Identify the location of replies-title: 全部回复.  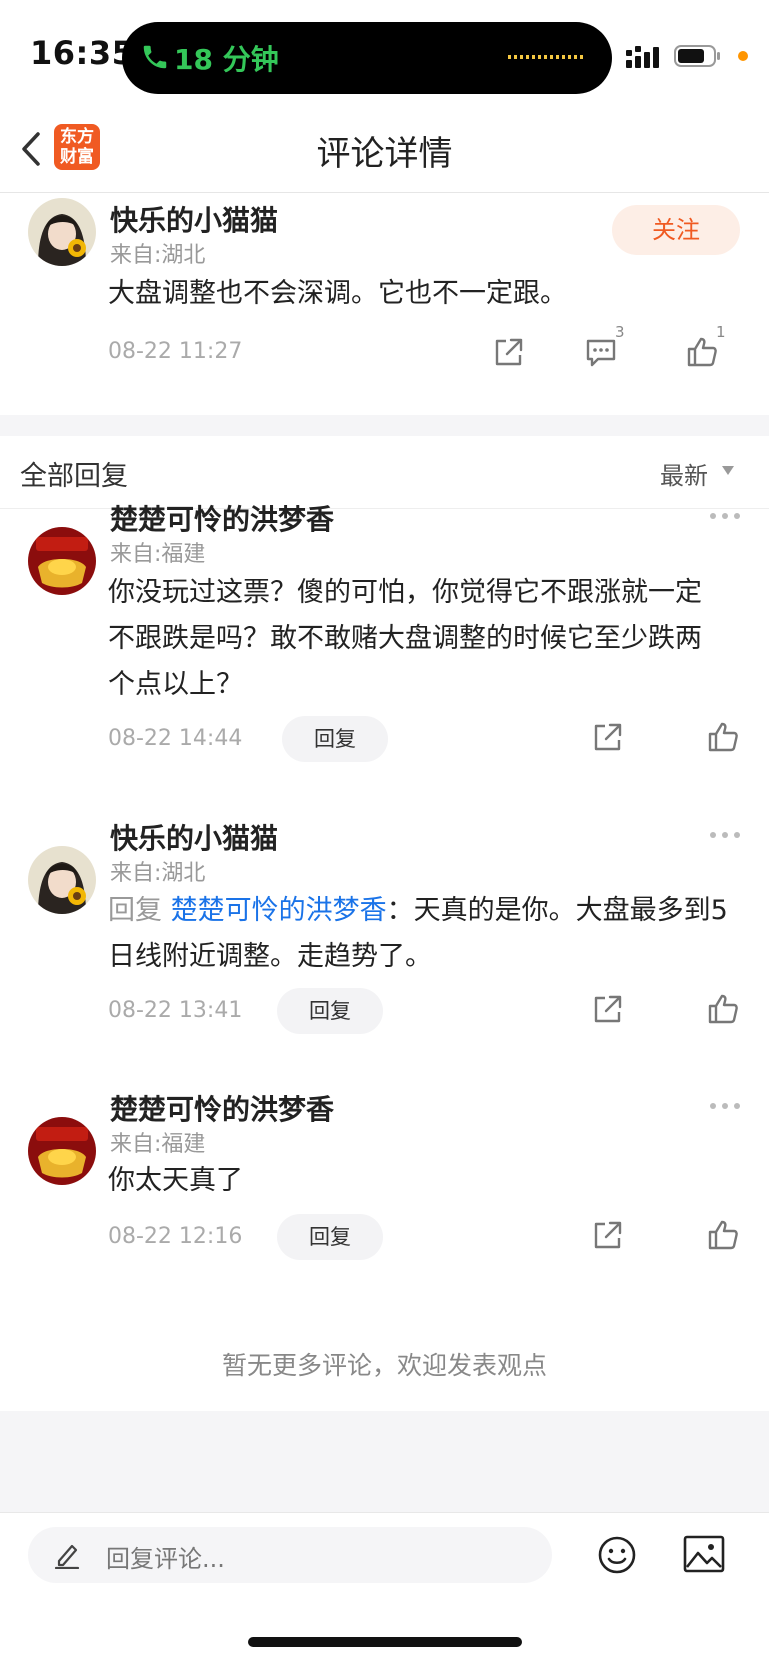
(74, 476).